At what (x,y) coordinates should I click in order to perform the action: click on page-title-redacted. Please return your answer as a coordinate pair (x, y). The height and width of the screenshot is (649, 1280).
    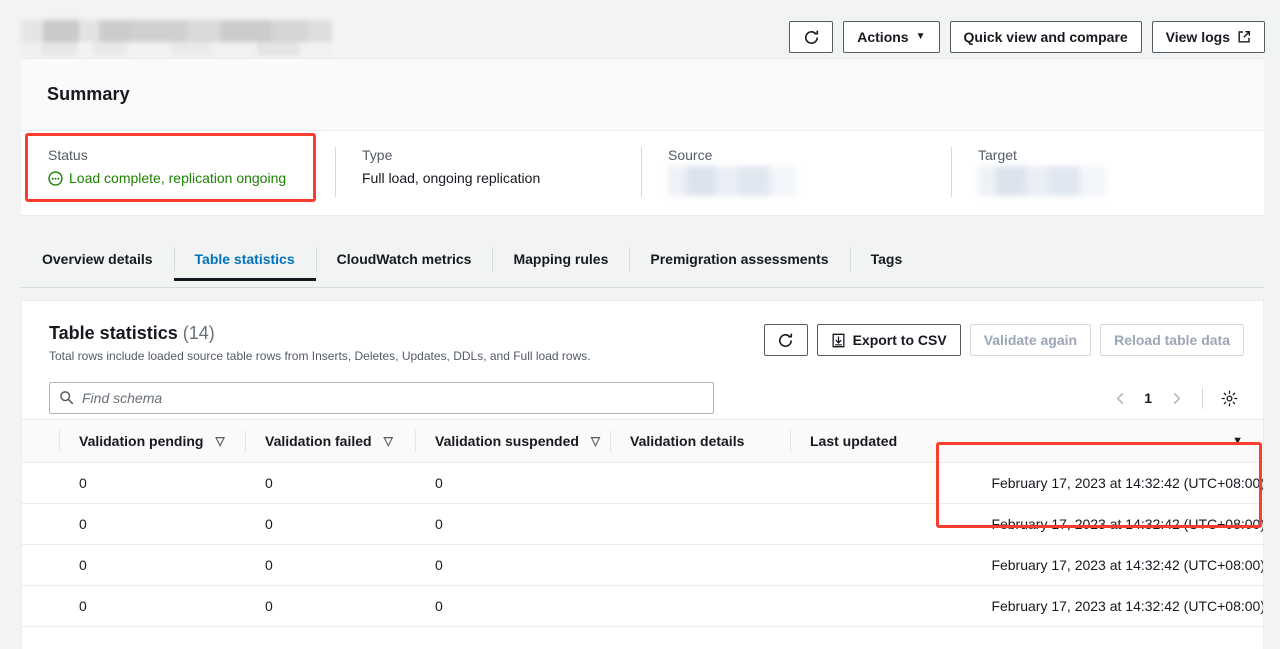
    Looking at the image, I should click on (176, 38).